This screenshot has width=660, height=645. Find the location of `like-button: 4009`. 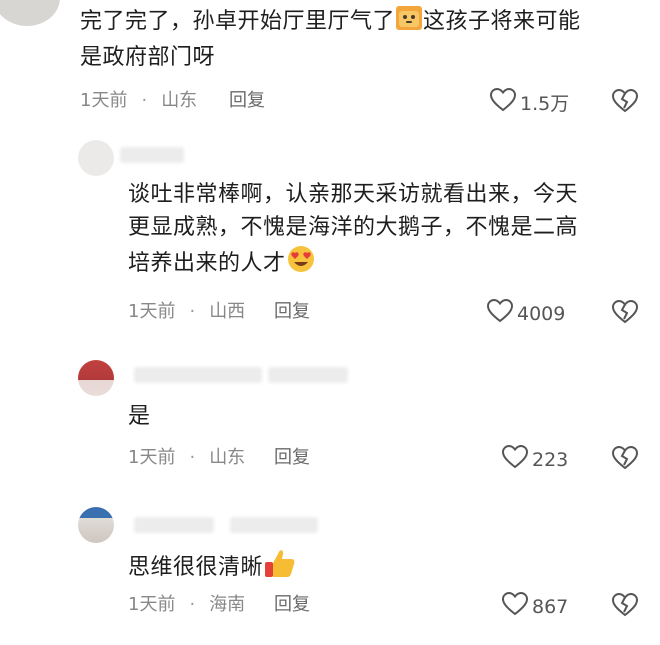

like-button: 4009 is located at coordinates (526, 313).